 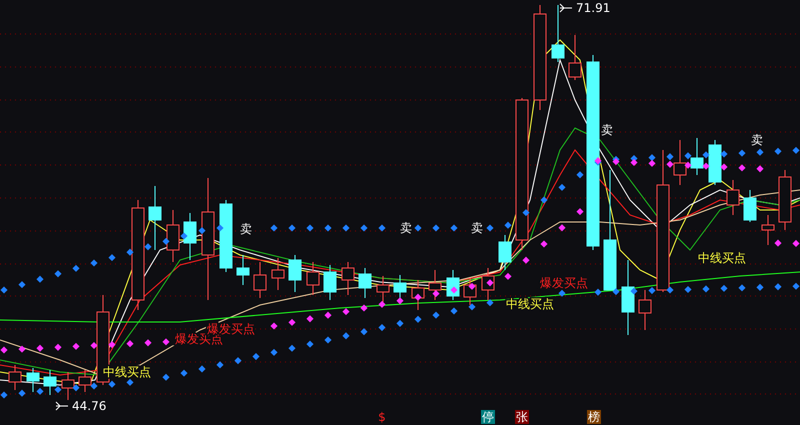 I want to click on status-tag: 张, so click(x=522, y=417).